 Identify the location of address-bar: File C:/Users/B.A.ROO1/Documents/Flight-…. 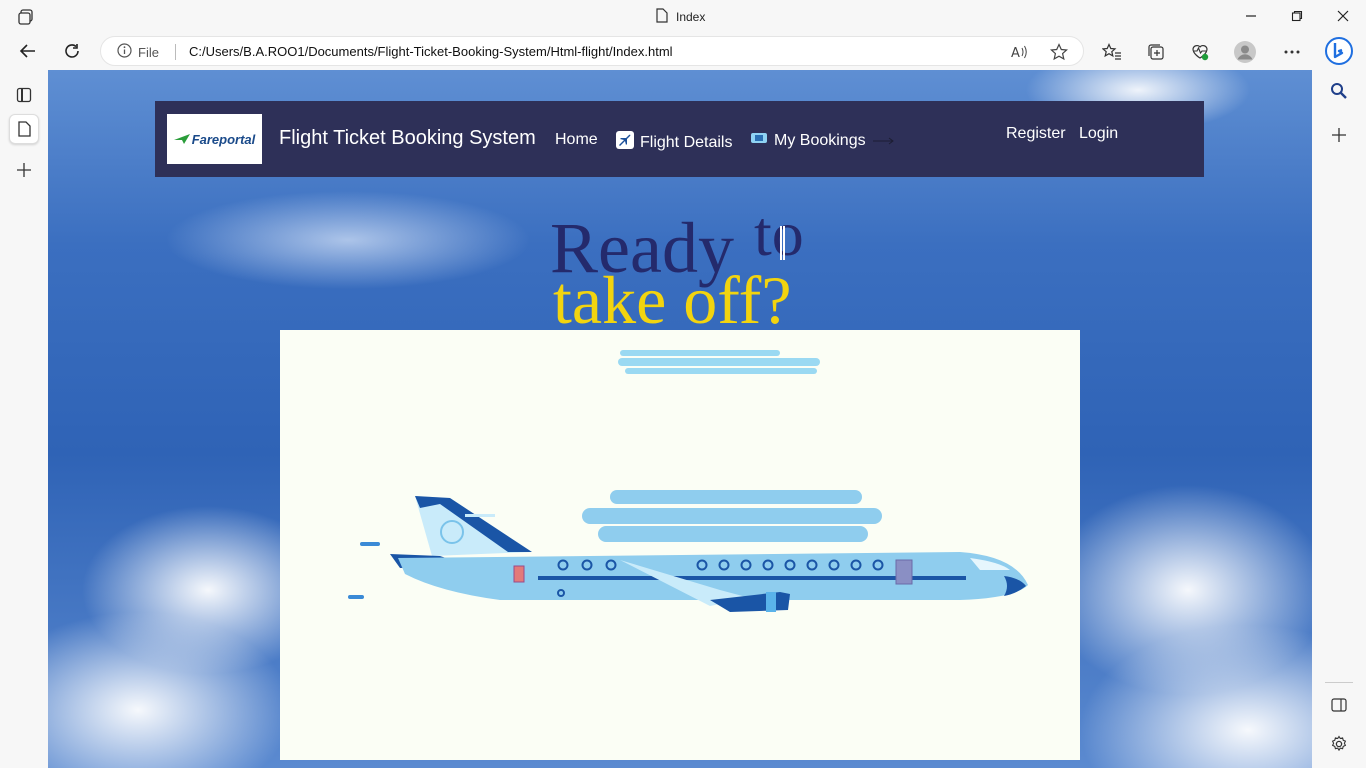
(592, 51).